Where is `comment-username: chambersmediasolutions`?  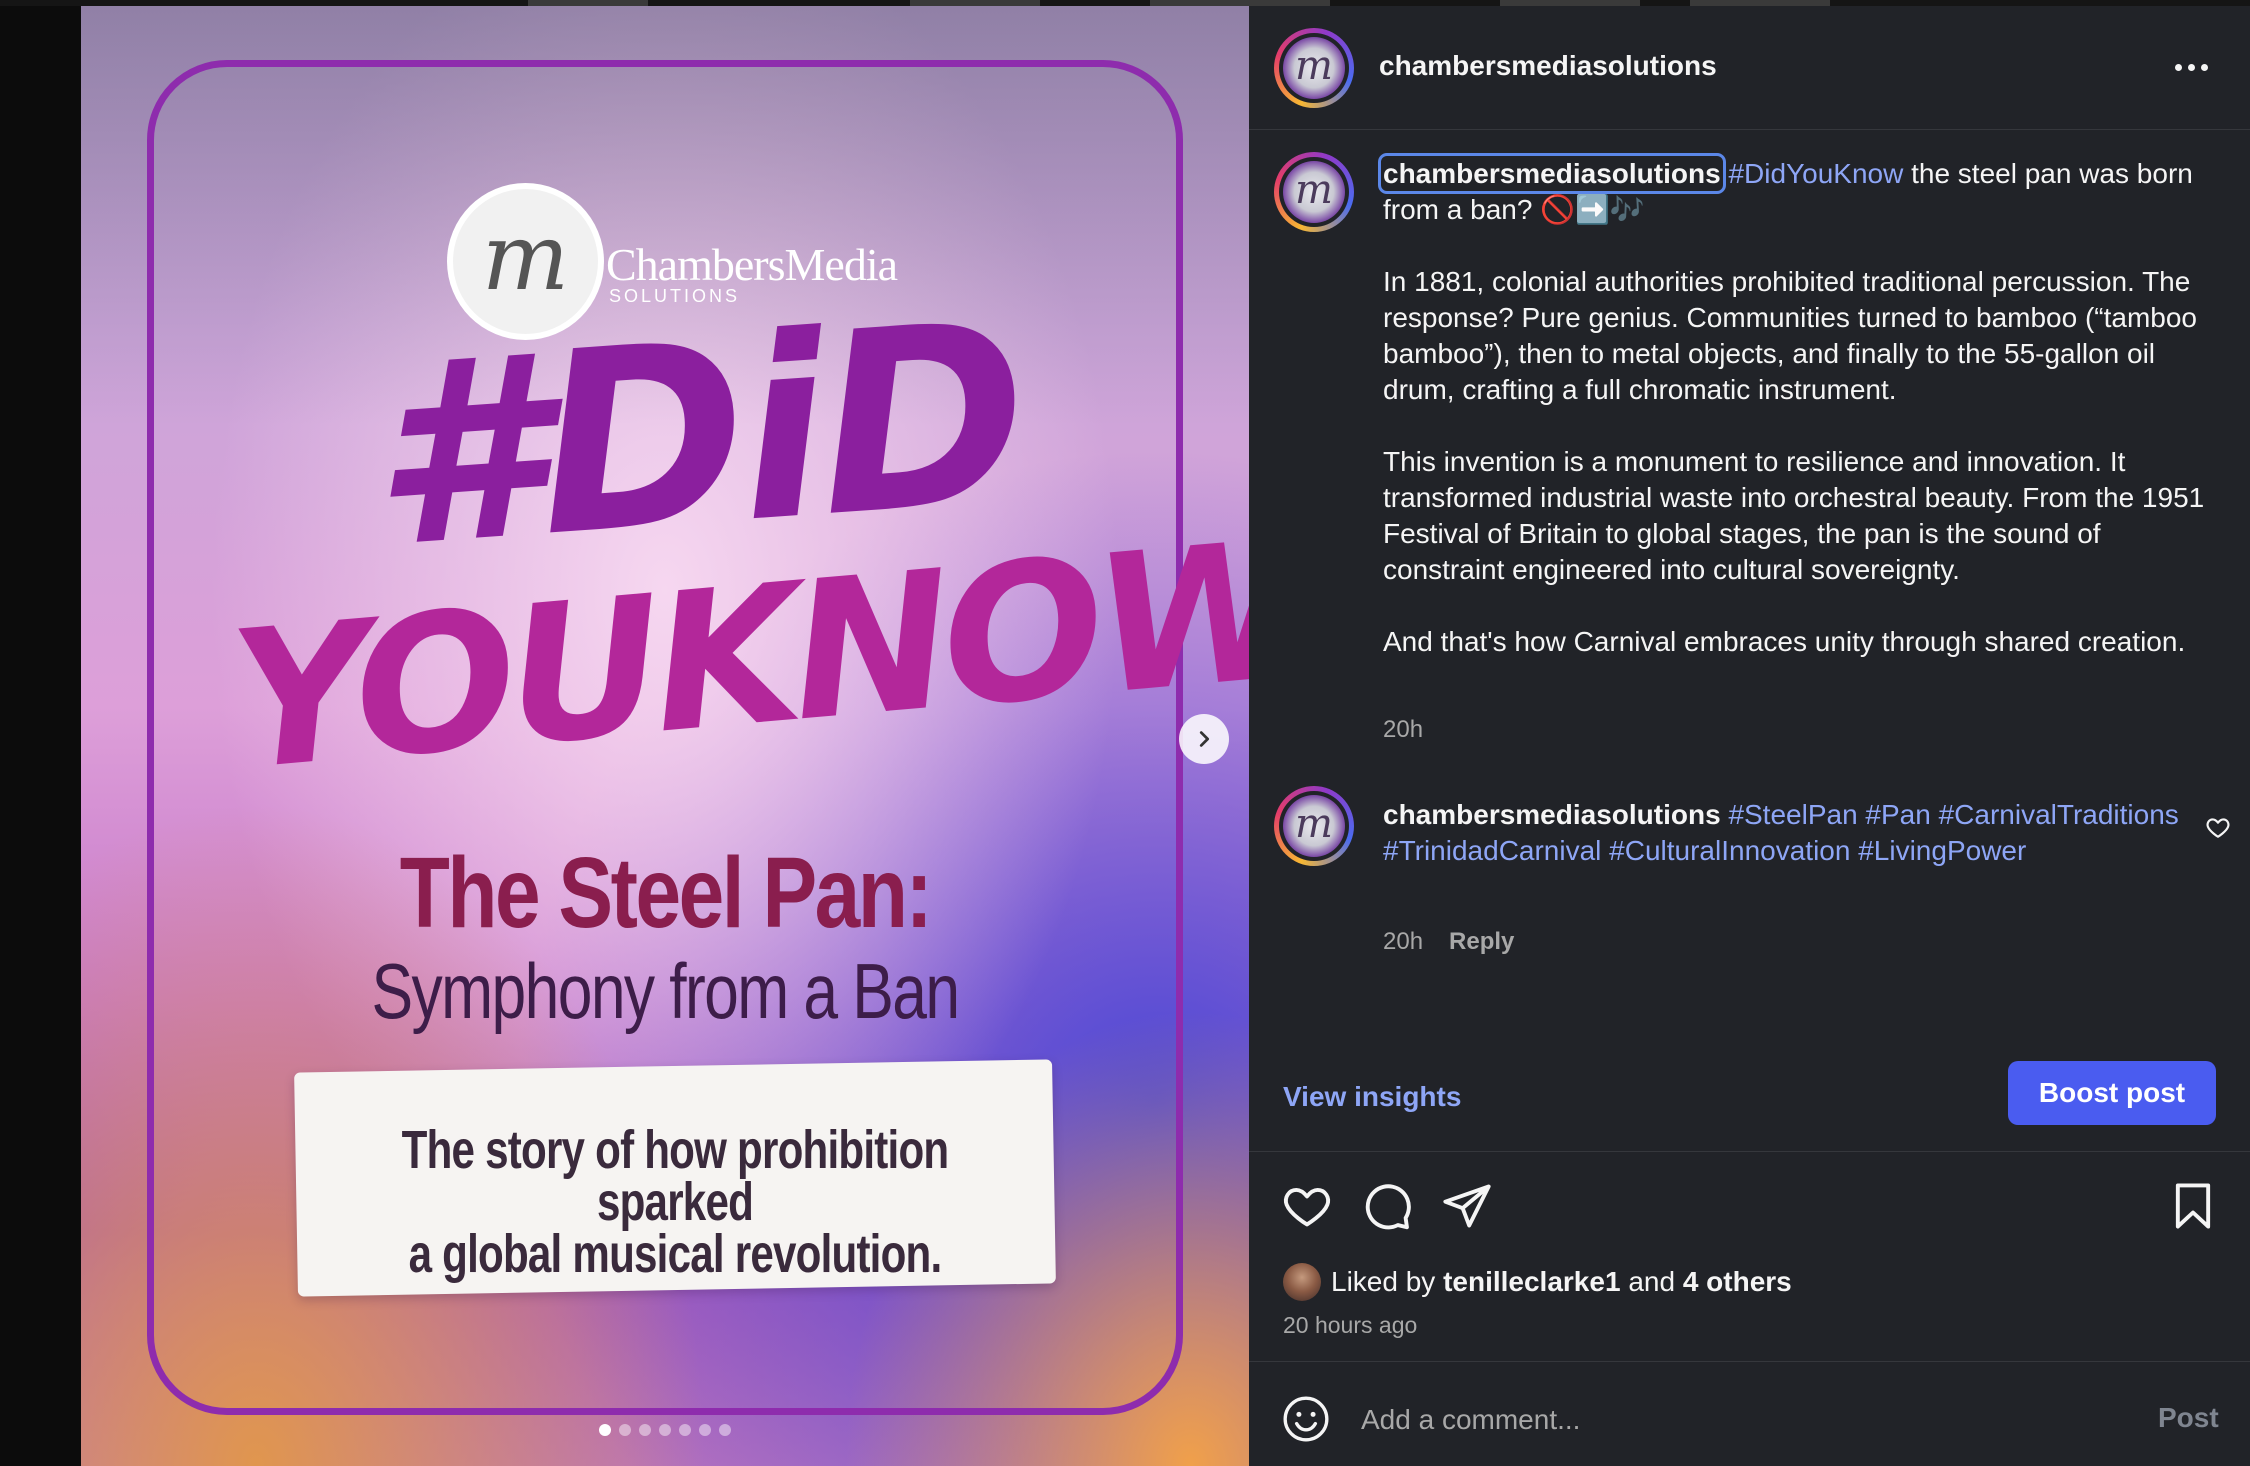 comment-username: chambersmediasolutions is located at coordinates (1552, 814).